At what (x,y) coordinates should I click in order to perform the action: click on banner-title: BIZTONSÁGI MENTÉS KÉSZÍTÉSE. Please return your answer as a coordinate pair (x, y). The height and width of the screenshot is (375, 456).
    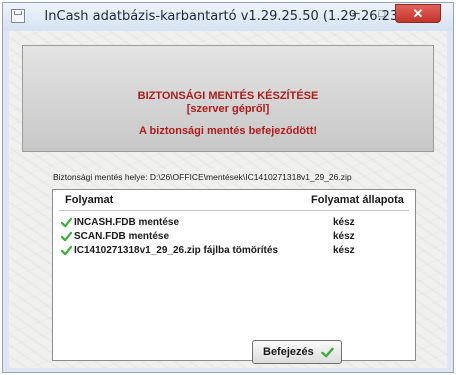
    Looking at the image, I should click on (228, 96).